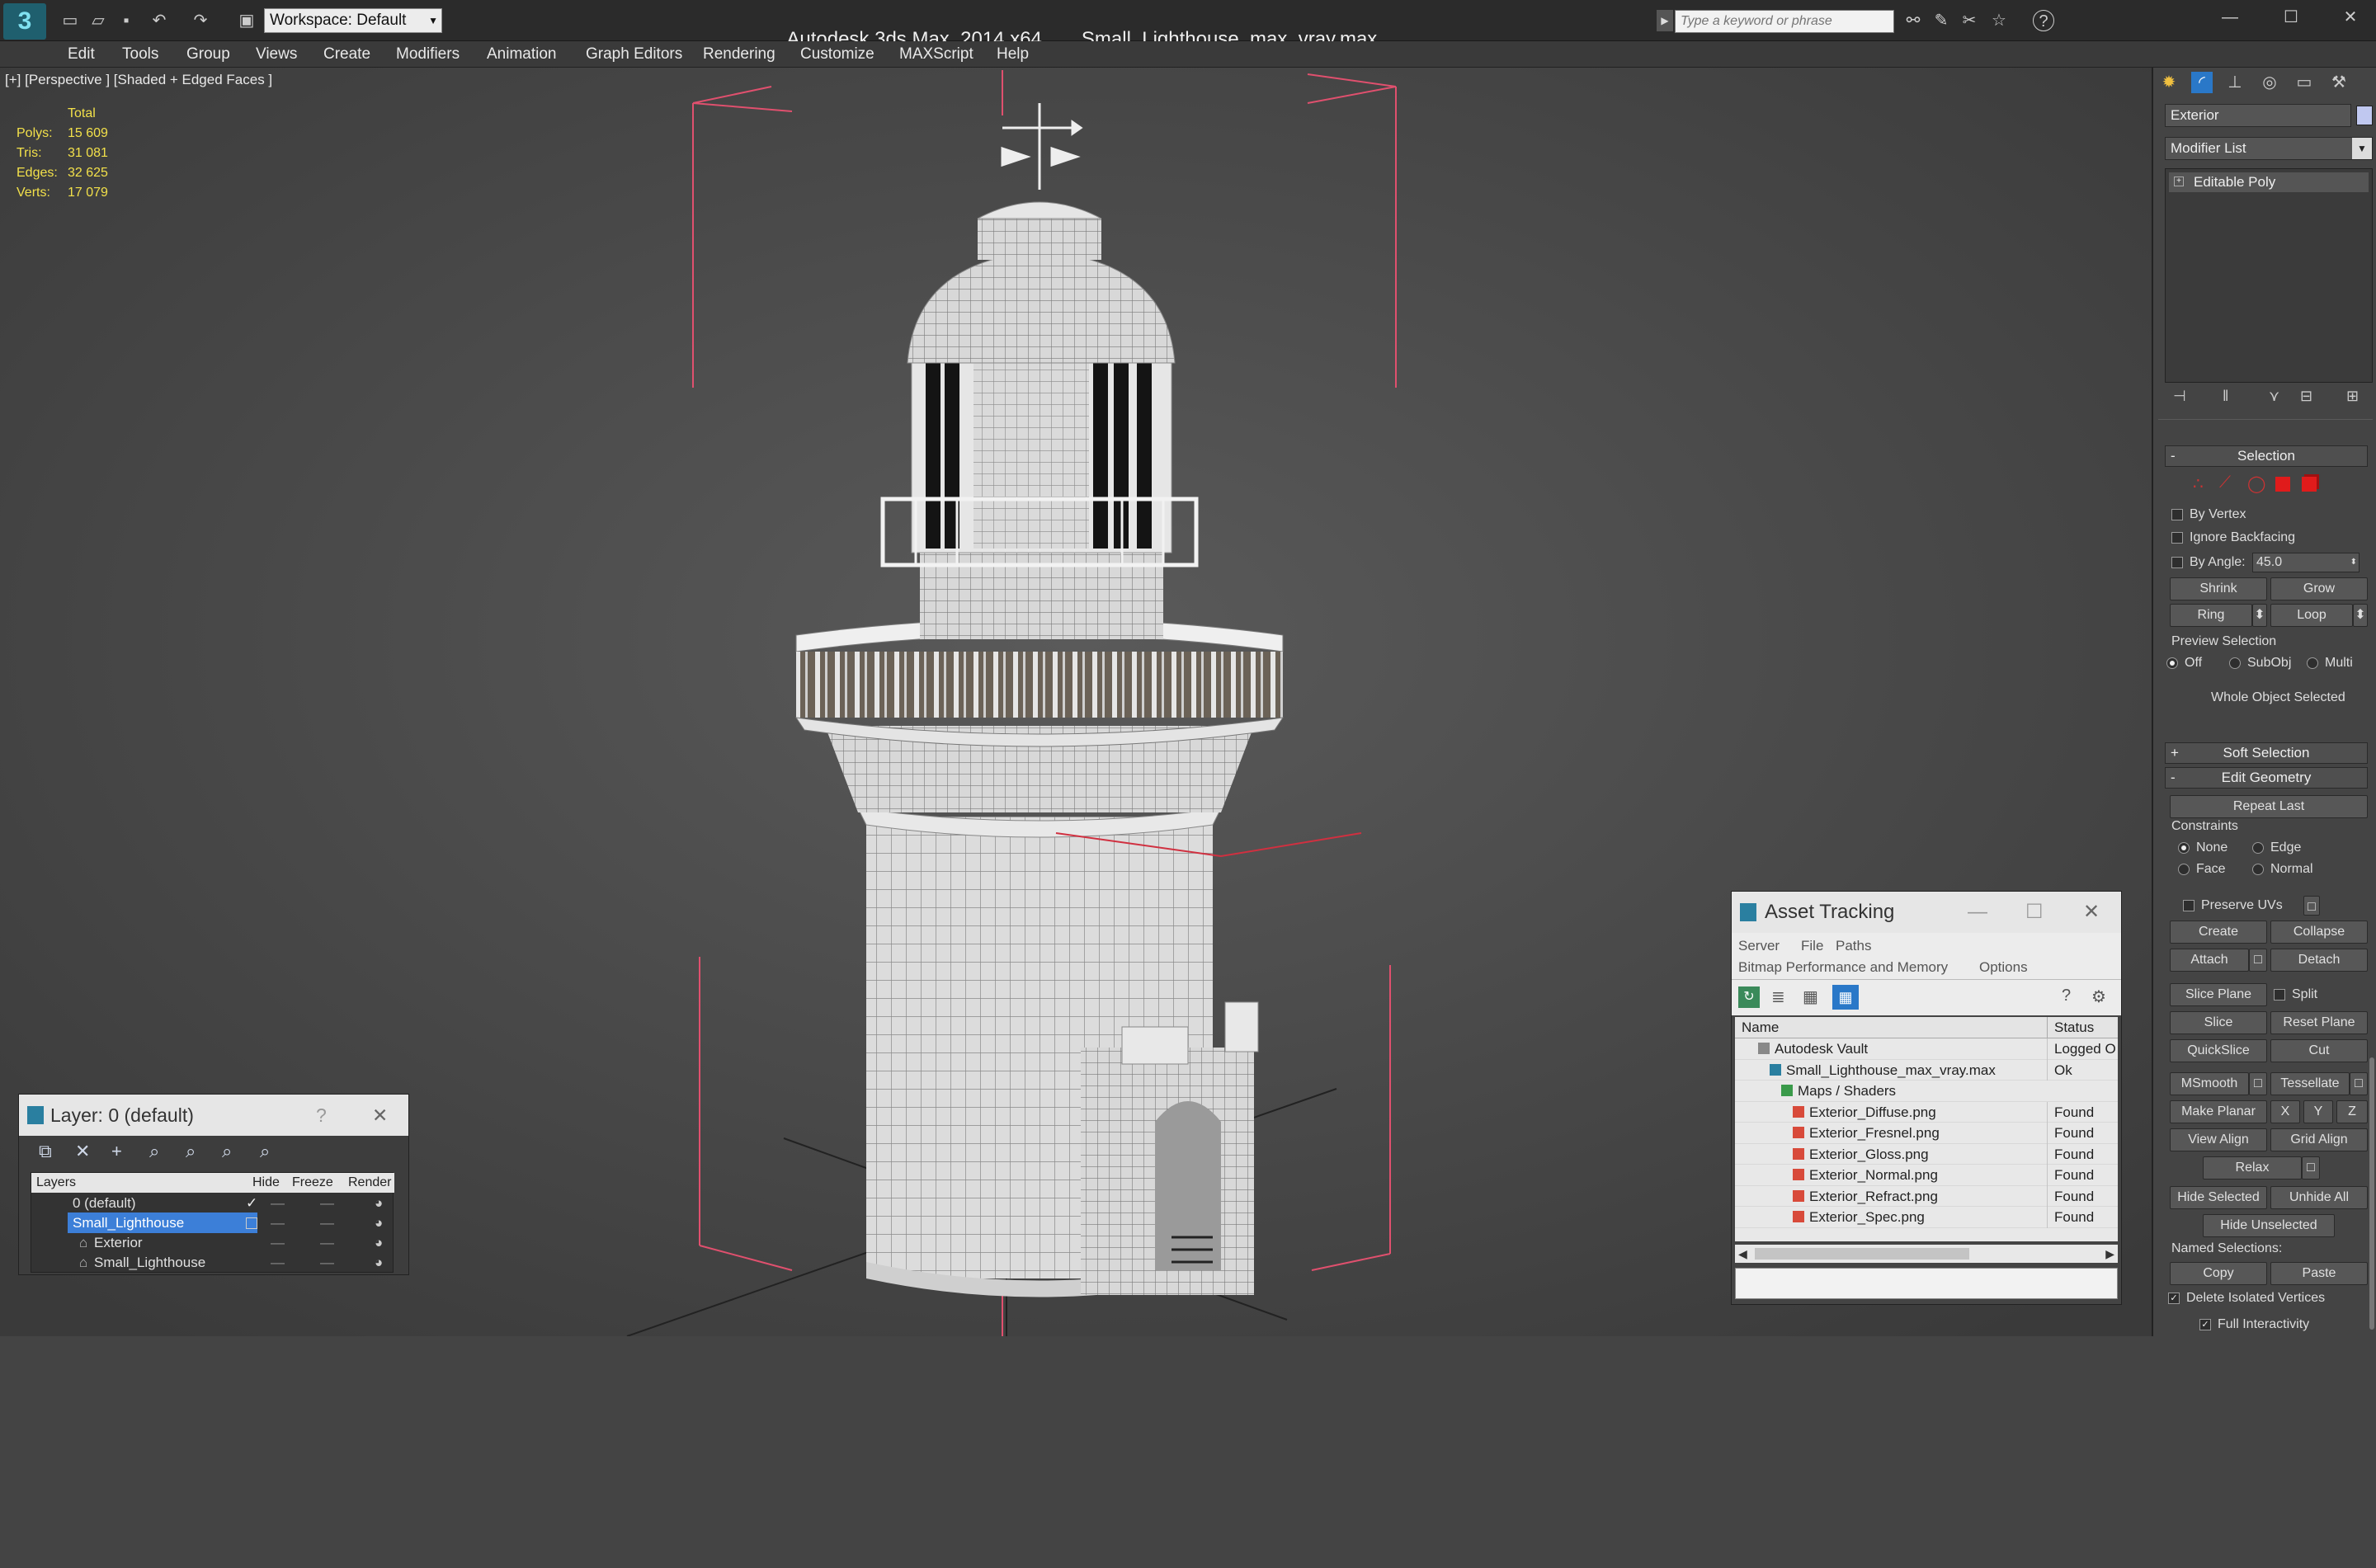  What do you see at coordinates (2319, 1139) in the screenshot?
I see `grid-align-button: Grid Align` at bounding box center [2319, 1139].